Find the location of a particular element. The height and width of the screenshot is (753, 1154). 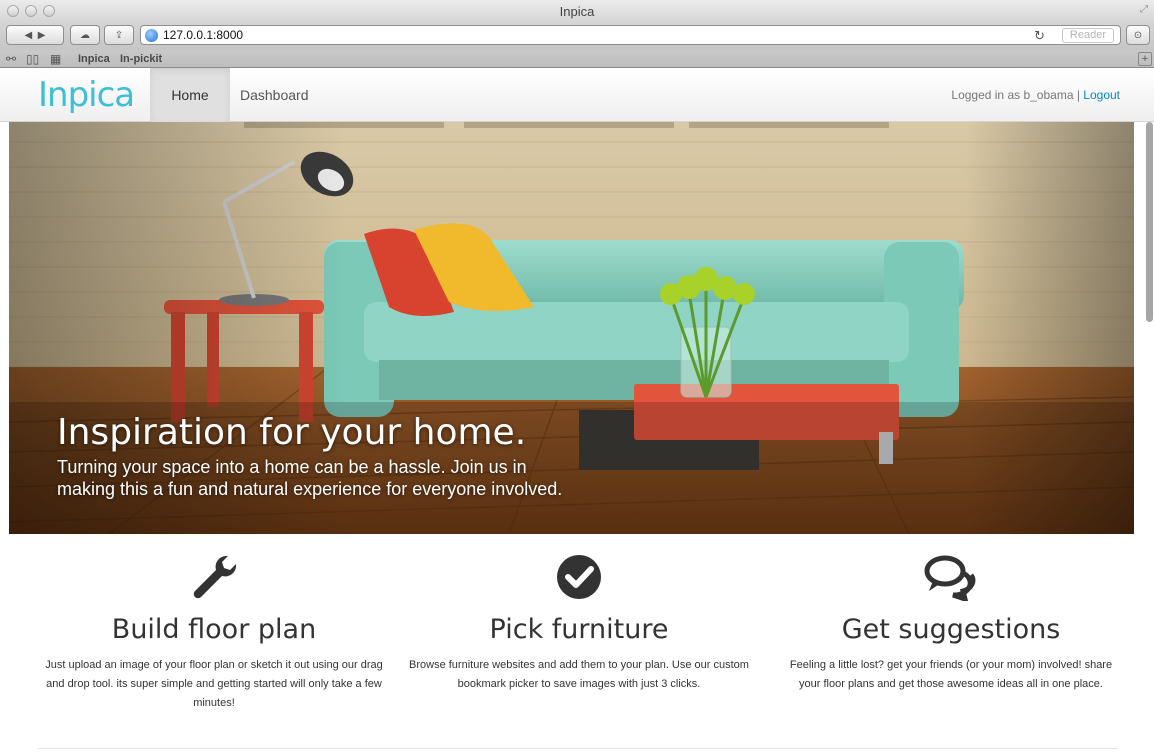

downloads-icon: ⊙ is located at coordinates (1138, 35).